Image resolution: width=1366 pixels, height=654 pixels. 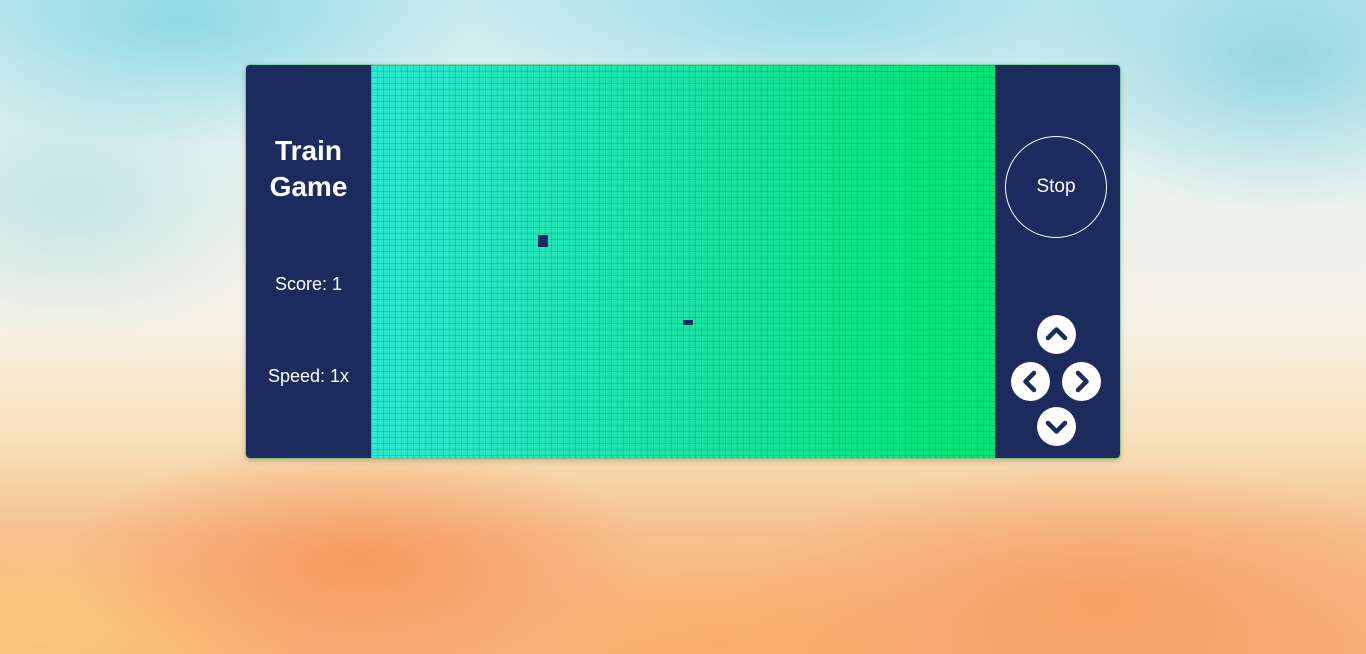 What do you see at coordinates (1057, 261) in the screenshot?
I see `controls-panel: Stop` at bounding box center [1057, 261].